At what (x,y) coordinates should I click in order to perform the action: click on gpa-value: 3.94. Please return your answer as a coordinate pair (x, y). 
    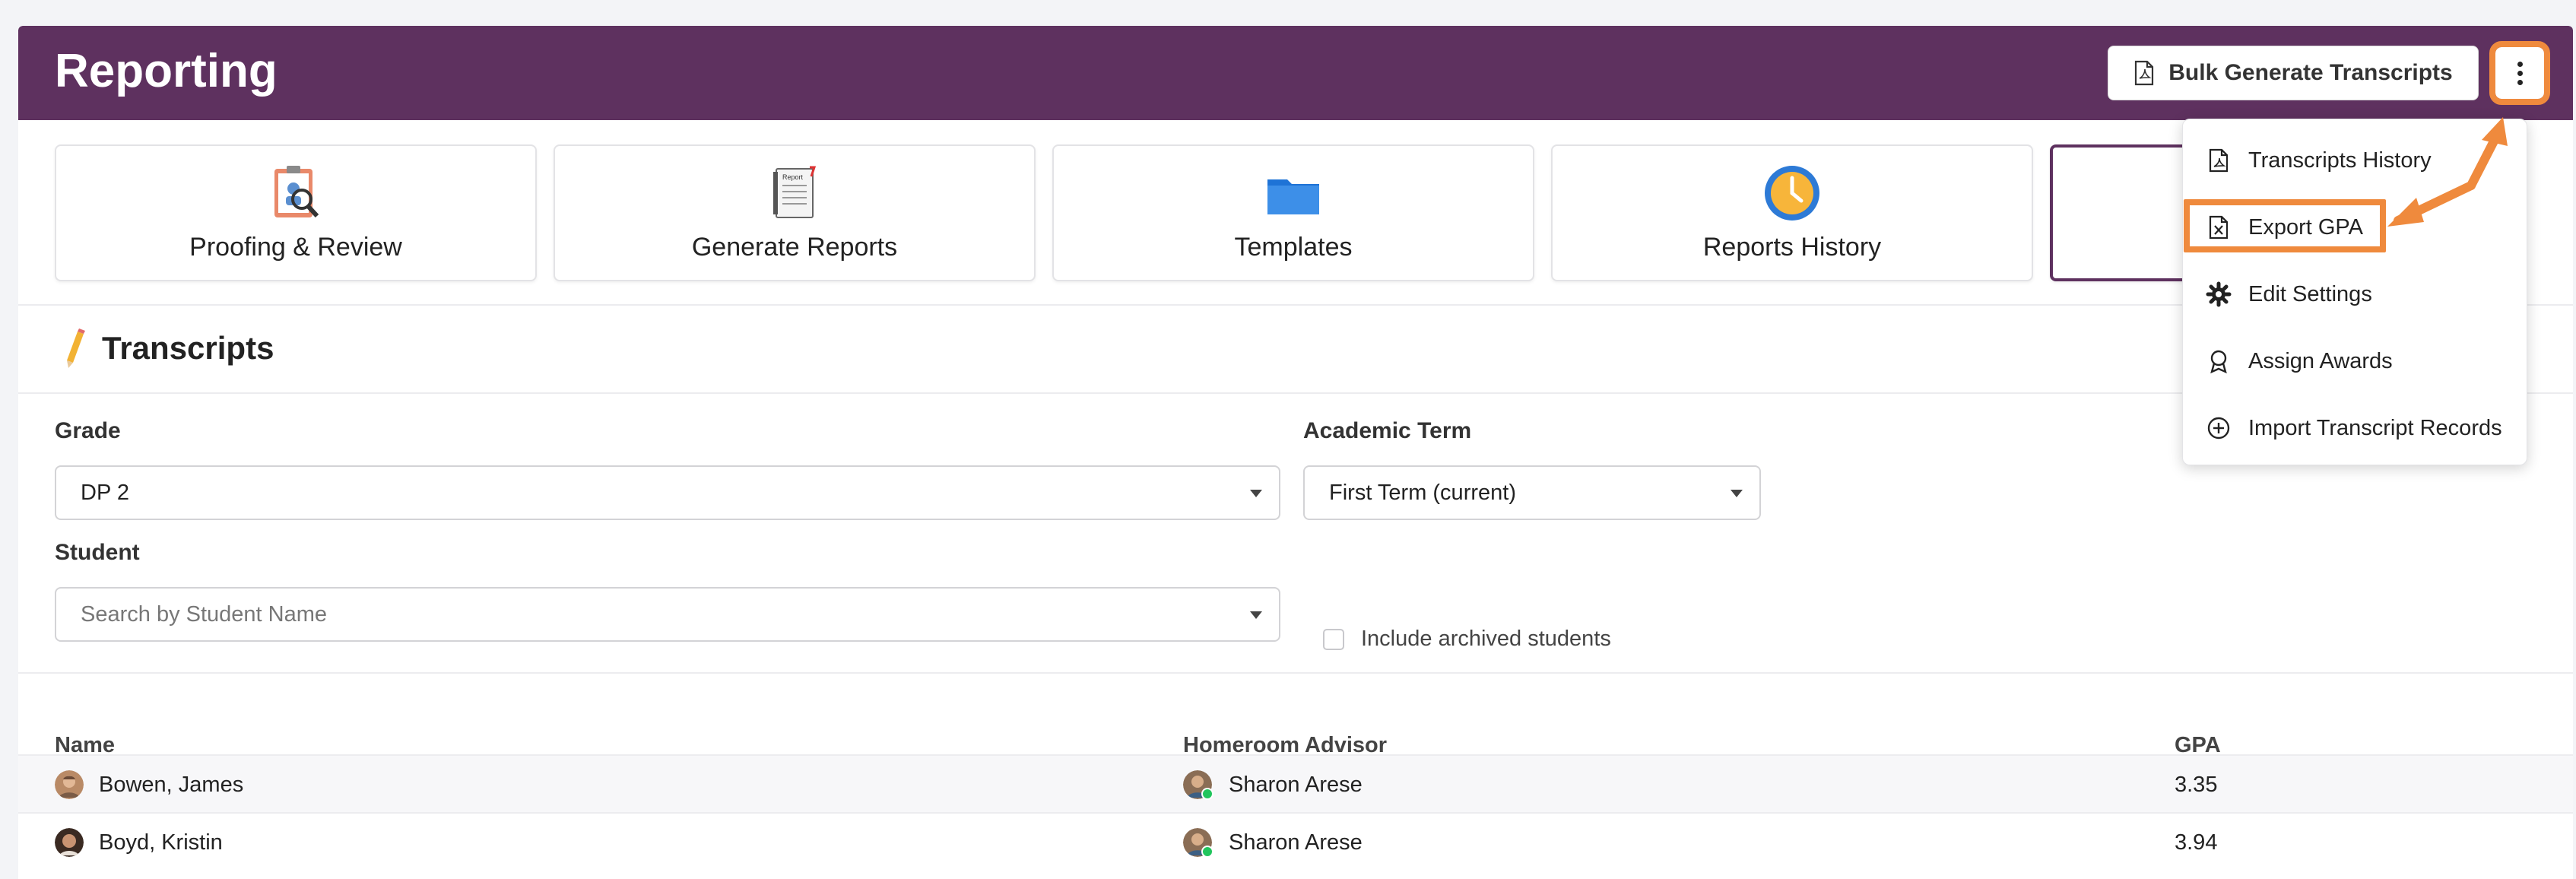
    Looking at the image, I should click on (2196, 842).